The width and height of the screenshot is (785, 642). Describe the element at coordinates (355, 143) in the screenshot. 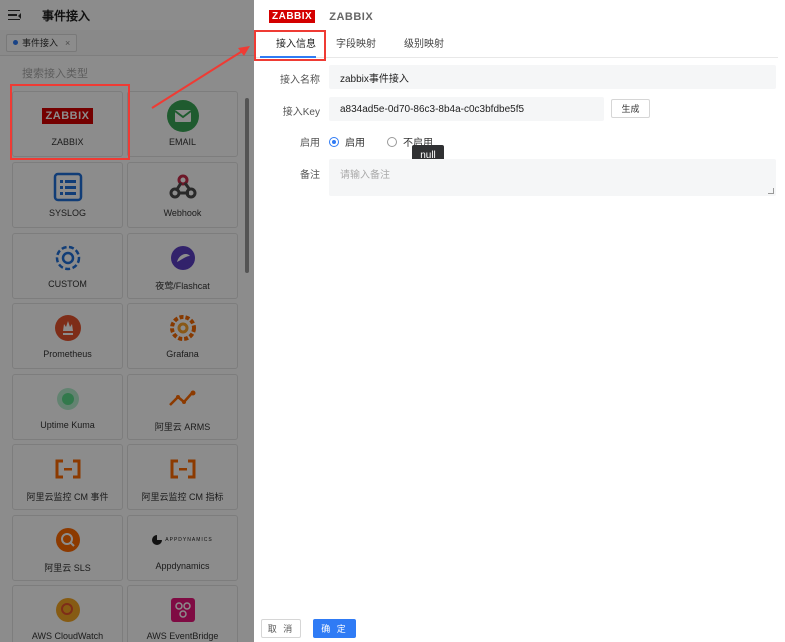

I see `enable-on-label: 启用` at that location.